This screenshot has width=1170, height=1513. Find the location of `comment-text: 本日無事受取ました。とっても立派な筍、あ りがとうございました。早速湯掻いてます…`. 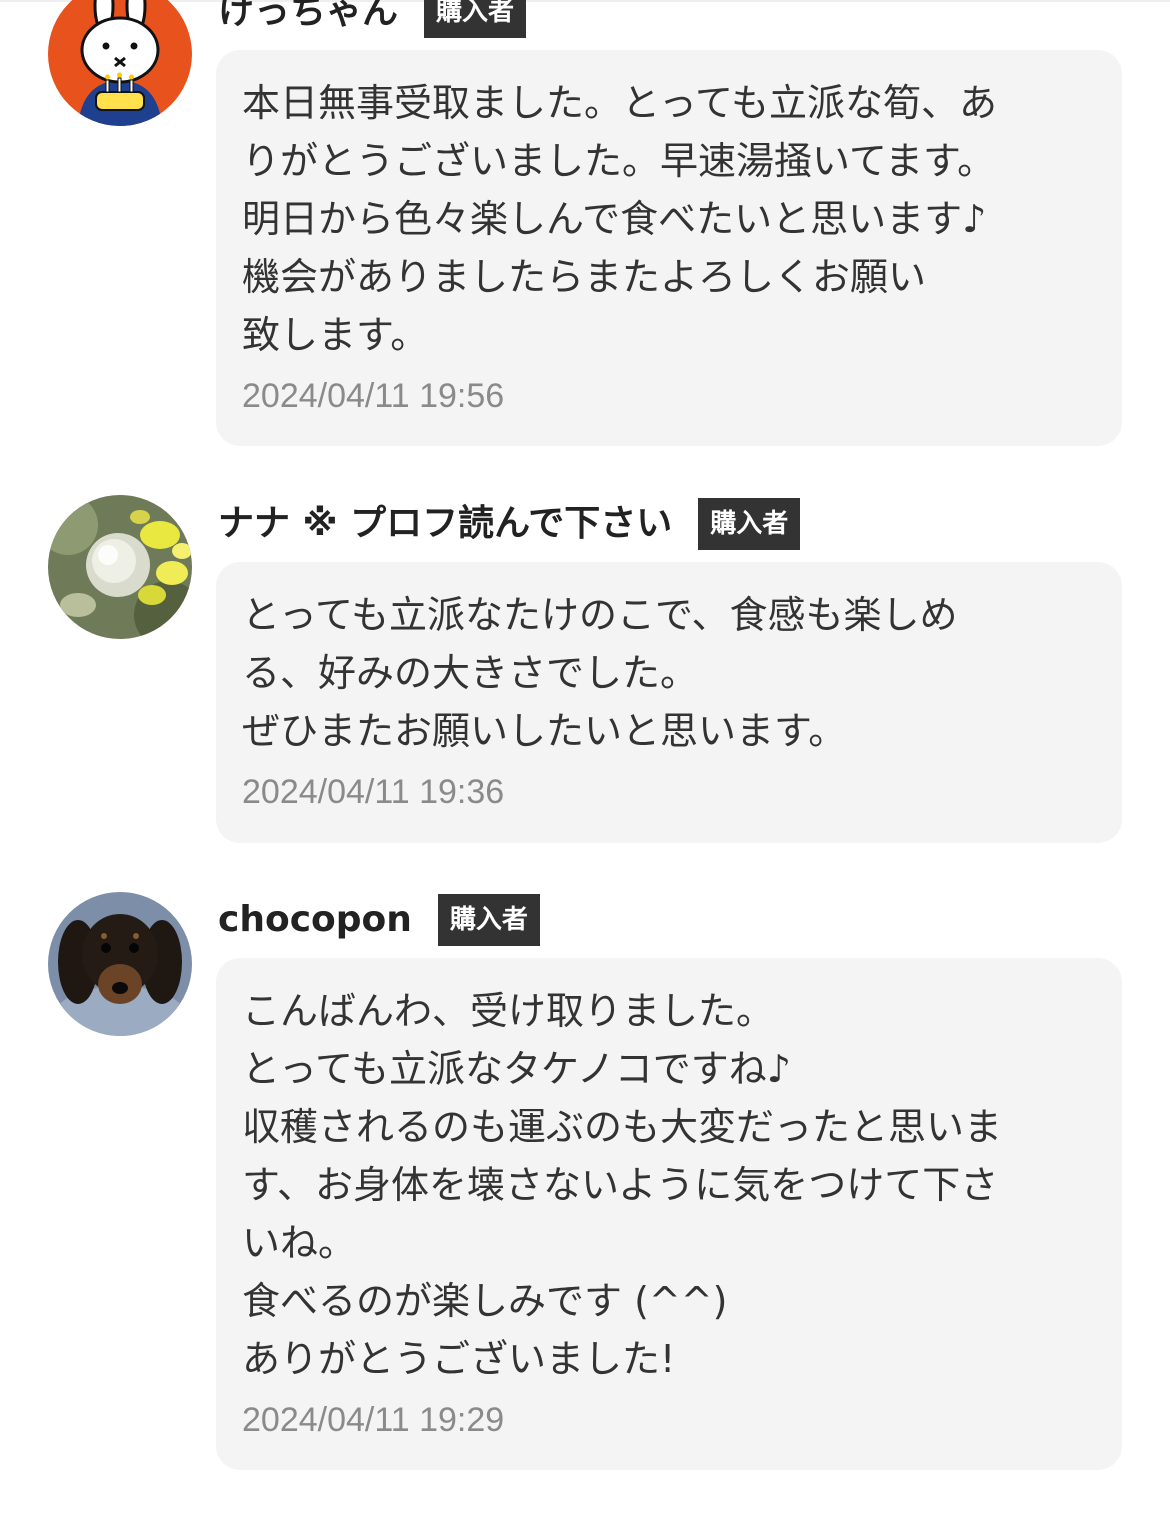

comment-text: 本日無事受取ました。とっても立派な筍、あ りがとうございました。早速湯掻いてます… is located at coordinates (620, 219).